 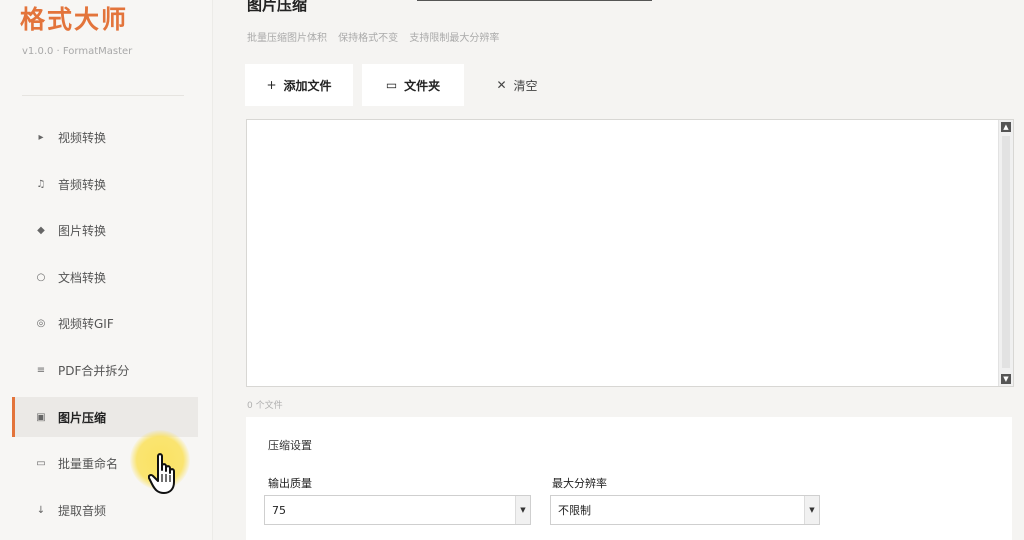 I want to click on page-subtitle: 批量压缩图片体积 保持格式不变 支持限制最大分辨率, so click(x=373, y=38).